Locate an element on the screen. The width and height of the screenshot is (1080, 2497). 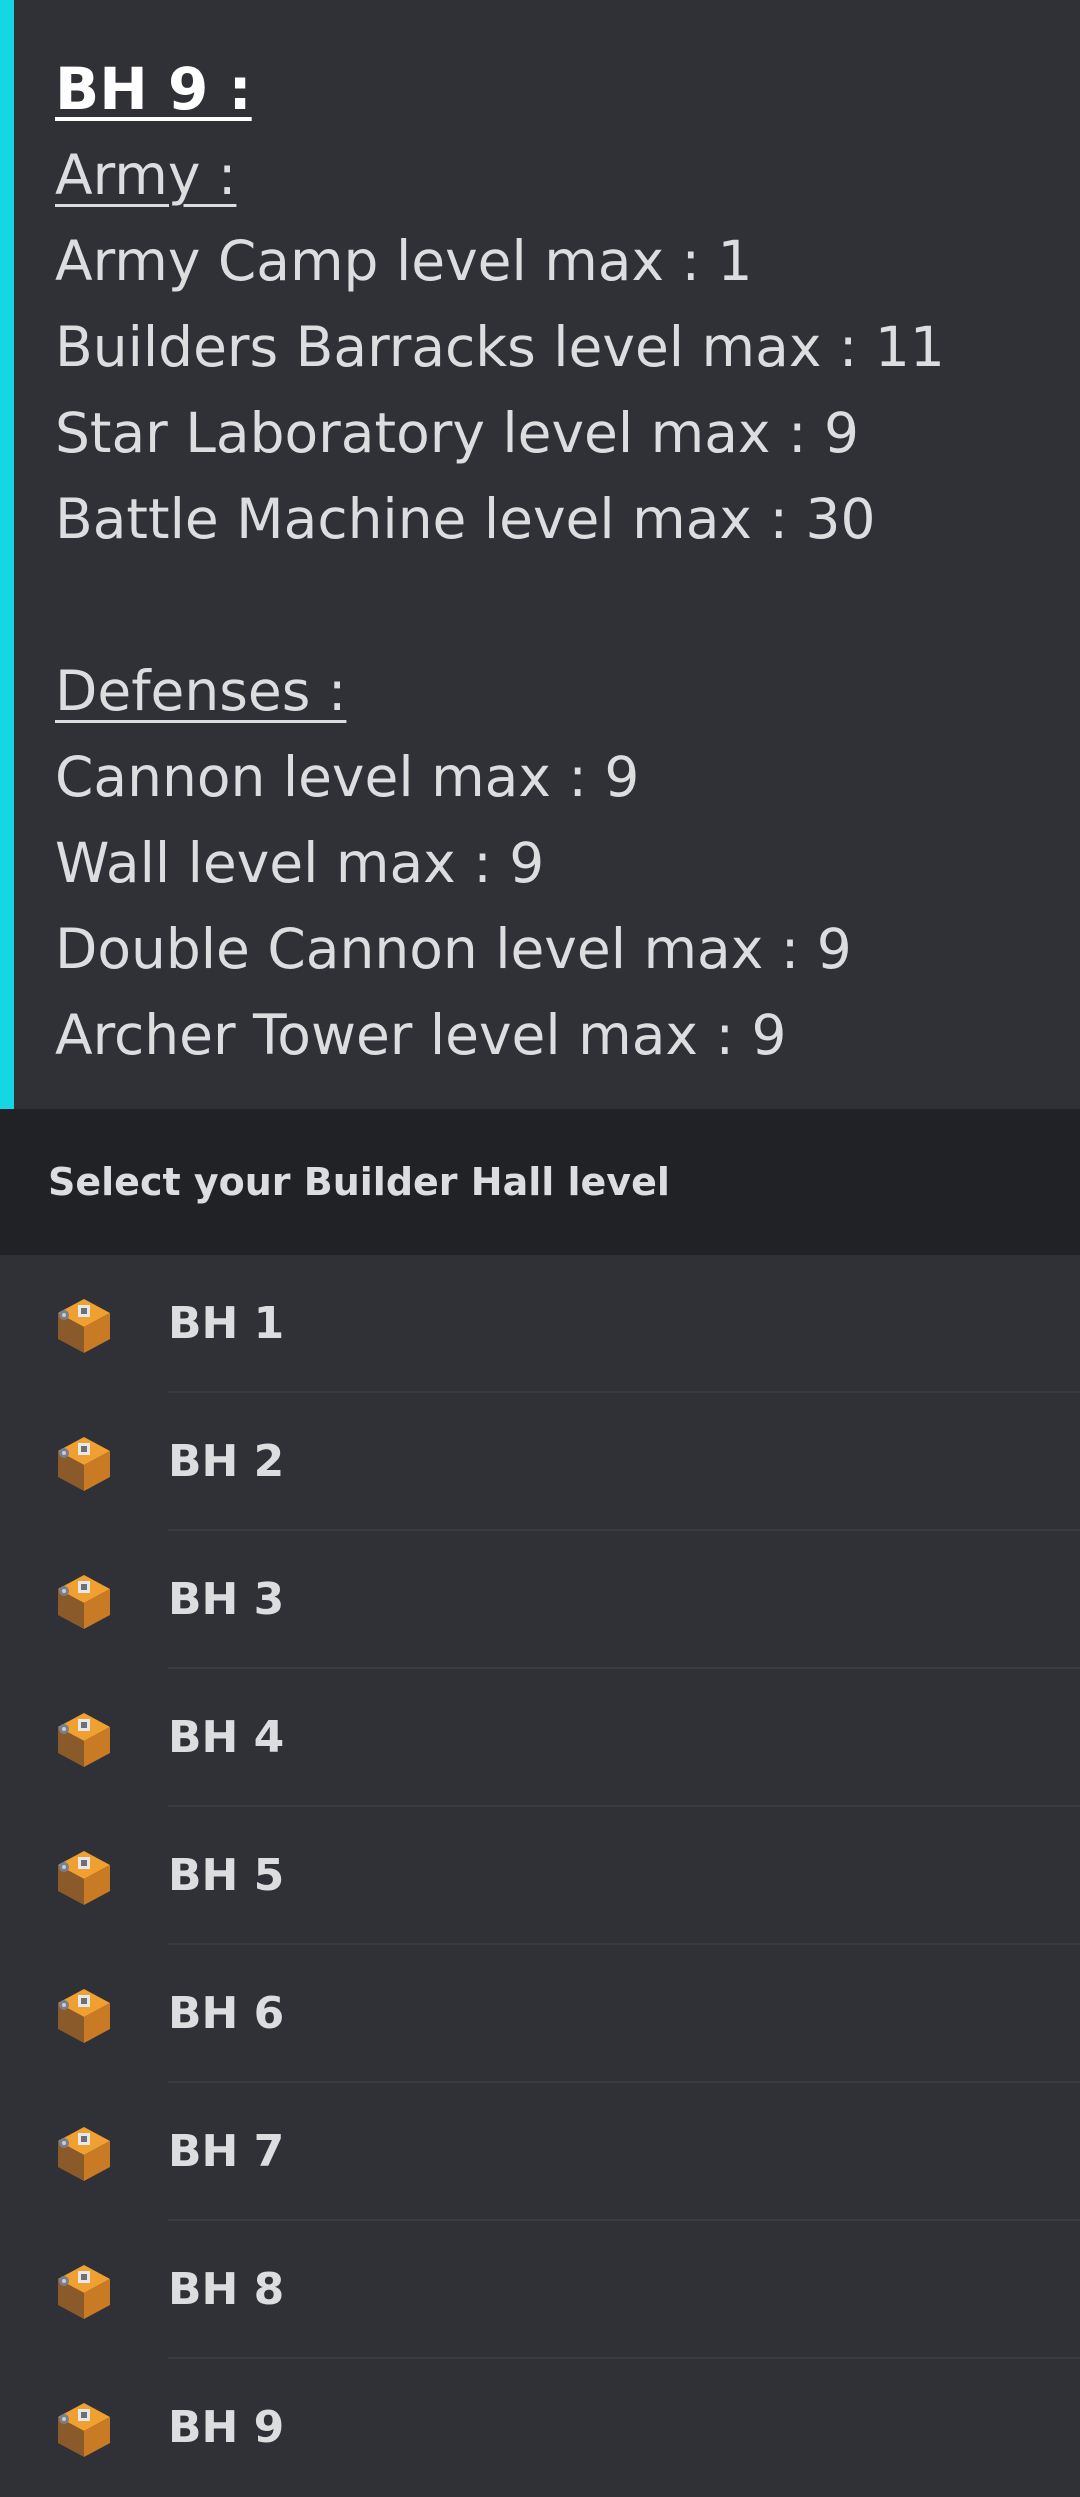
defense-line: Archer Tower level max : 9 is located at coordinates (421, 1035).